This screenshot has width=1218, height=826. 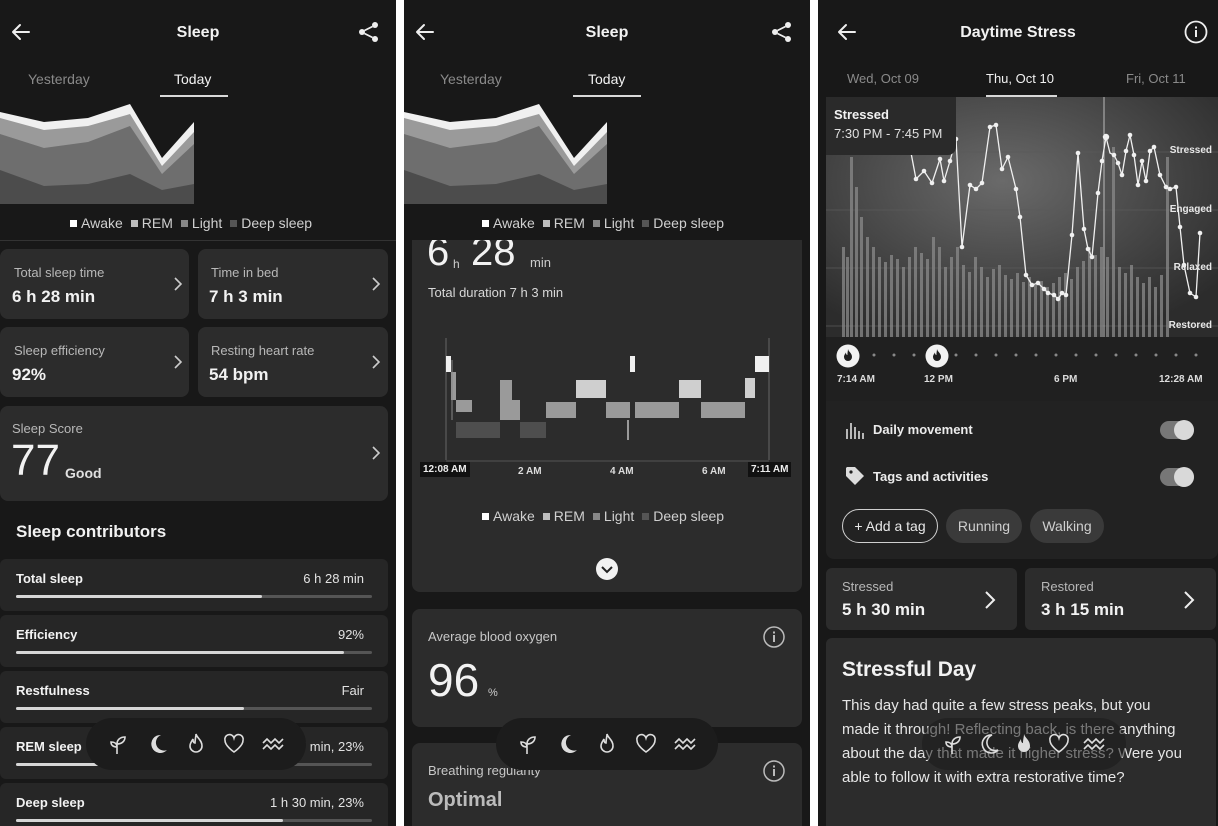 What do you see at coordinates (263, 350) in the screenshot?
I see `card-label: Resting heart rate` at bounding box center [263, 350].